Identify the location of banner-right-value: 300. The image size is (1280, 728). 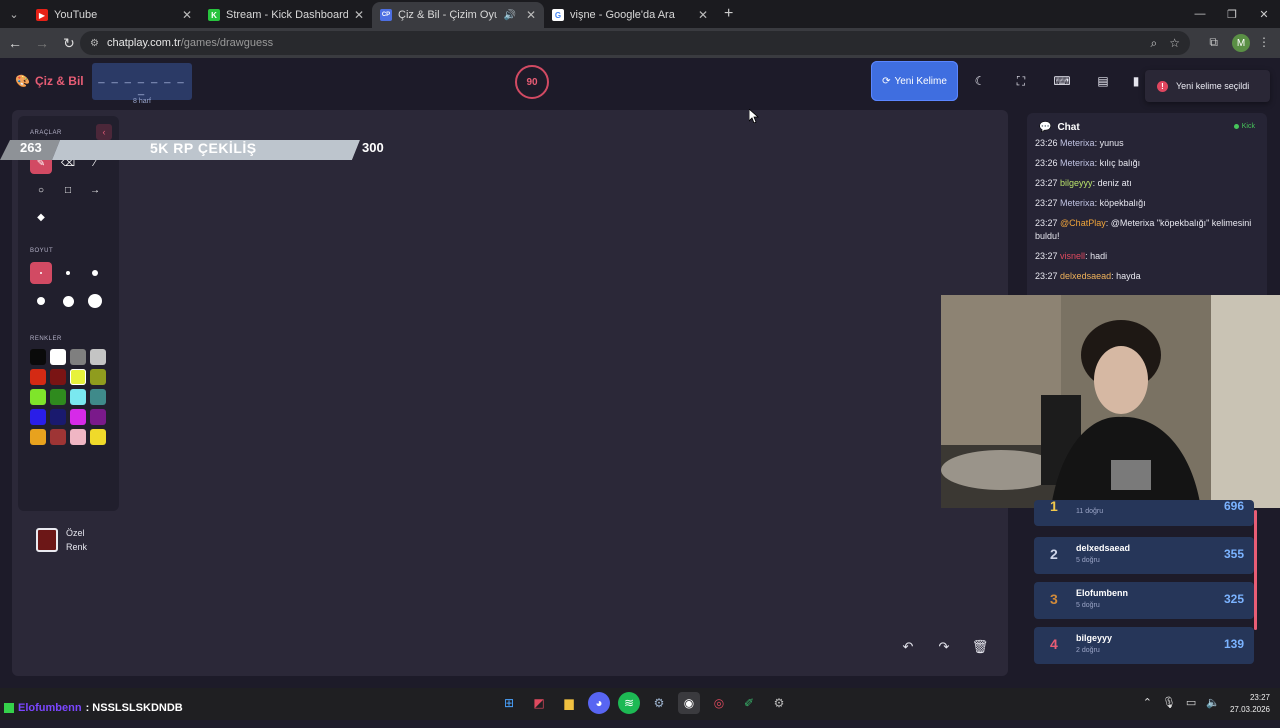
(373, 147).